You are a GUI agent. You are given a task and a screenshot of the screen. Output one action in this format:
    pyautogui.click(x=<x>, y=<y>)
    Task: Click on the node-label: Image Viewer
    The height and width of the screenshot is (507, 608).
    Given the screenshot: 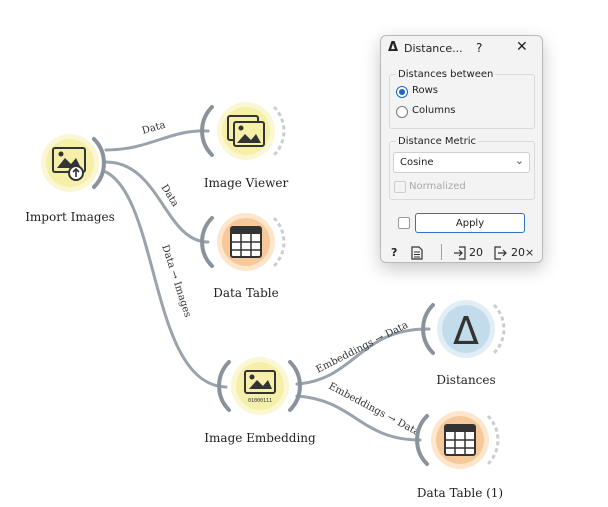 What is the action you would take?
    pyautogui.click(x=246, y=183)
    